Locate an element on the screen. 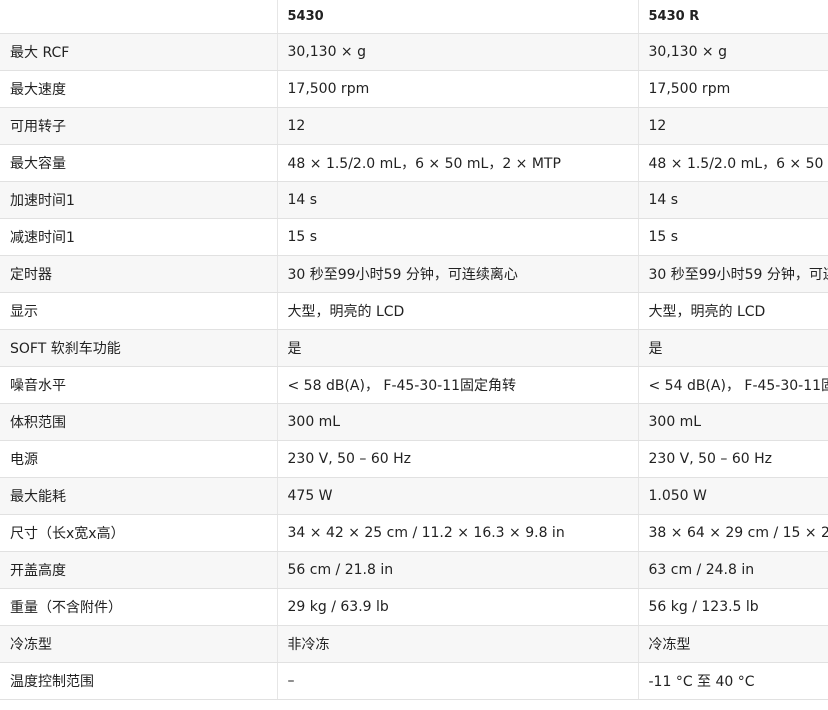  spec-value-5430: 34 × 42 × 25 cm / 11.2 × 16.3 × 9.8 in is located at coordinates (457, 533).